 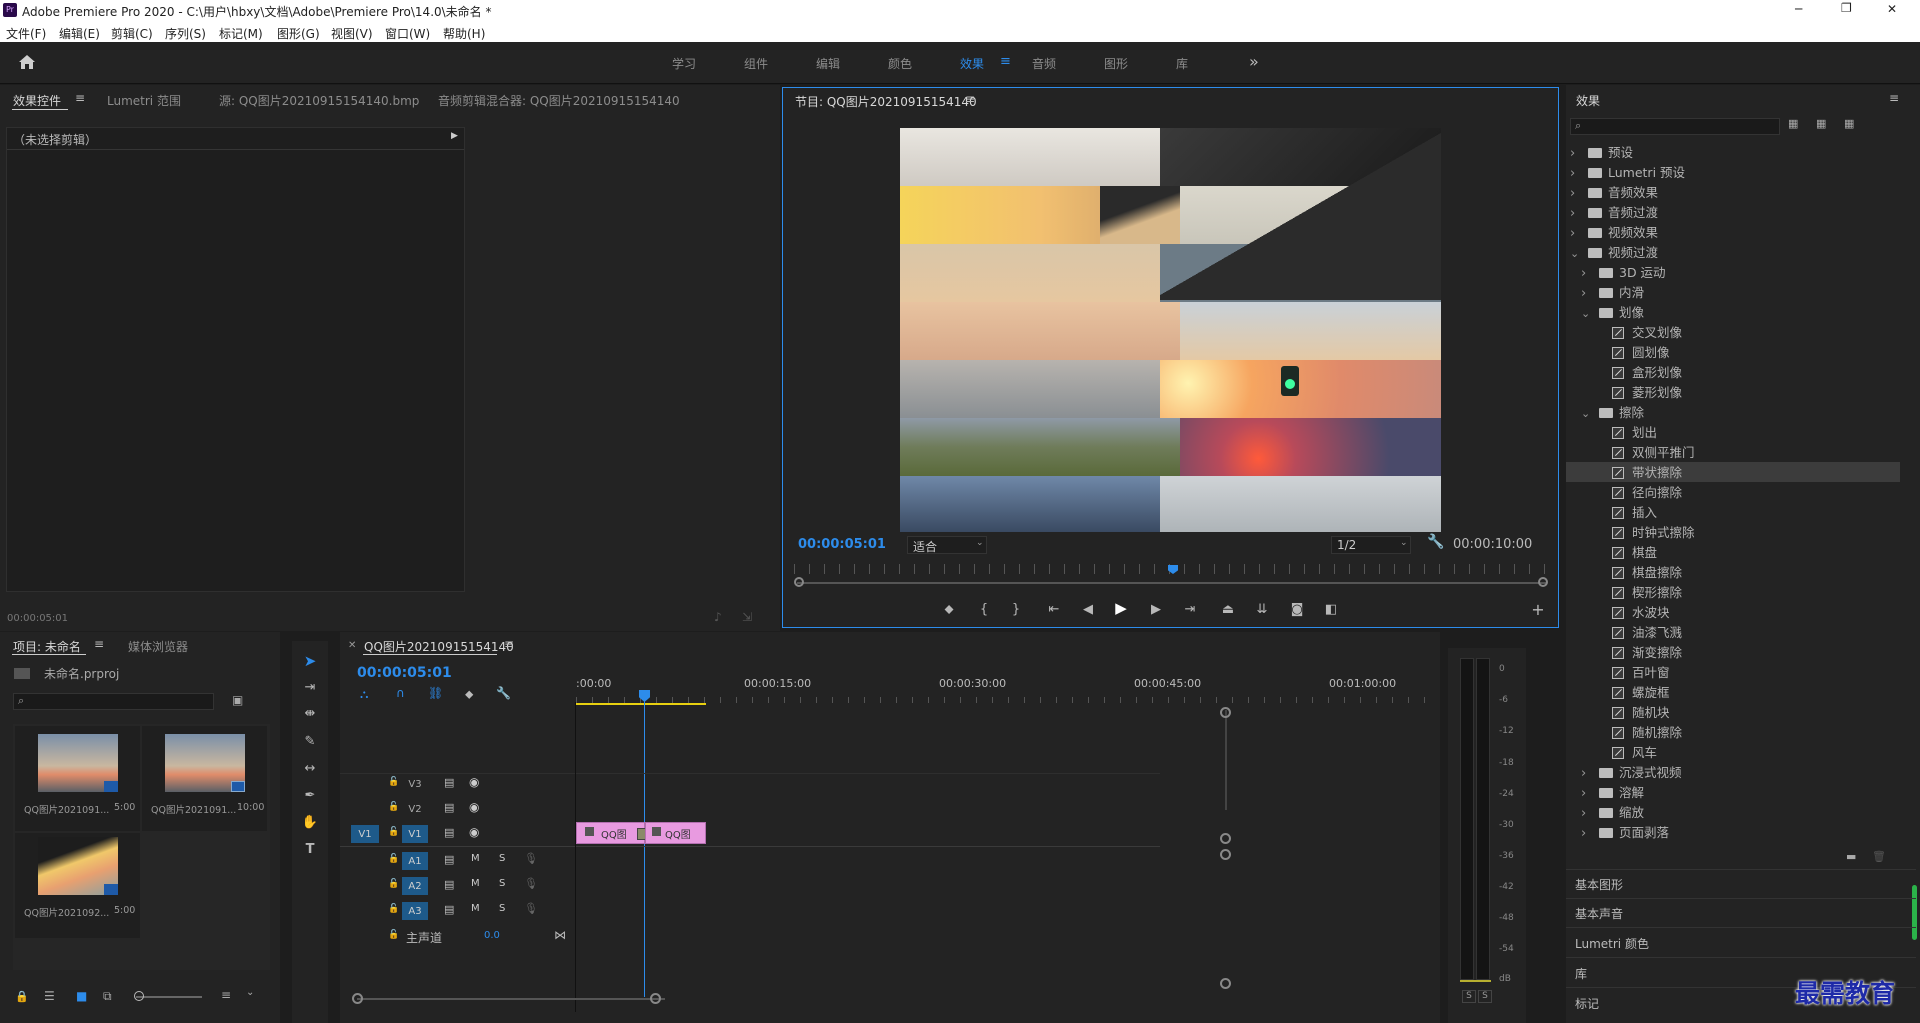 I want to click on effect-item: 棋盘擦除, so click(x=1733, y=572).